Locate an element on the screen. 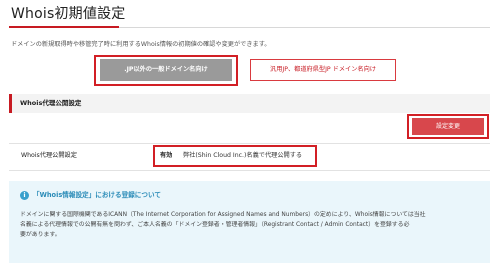 Image resolution: width=500 pixels, height=263 pixels. setting-row-label: Whois代理公開設定 is located at coordinates (49, 155).